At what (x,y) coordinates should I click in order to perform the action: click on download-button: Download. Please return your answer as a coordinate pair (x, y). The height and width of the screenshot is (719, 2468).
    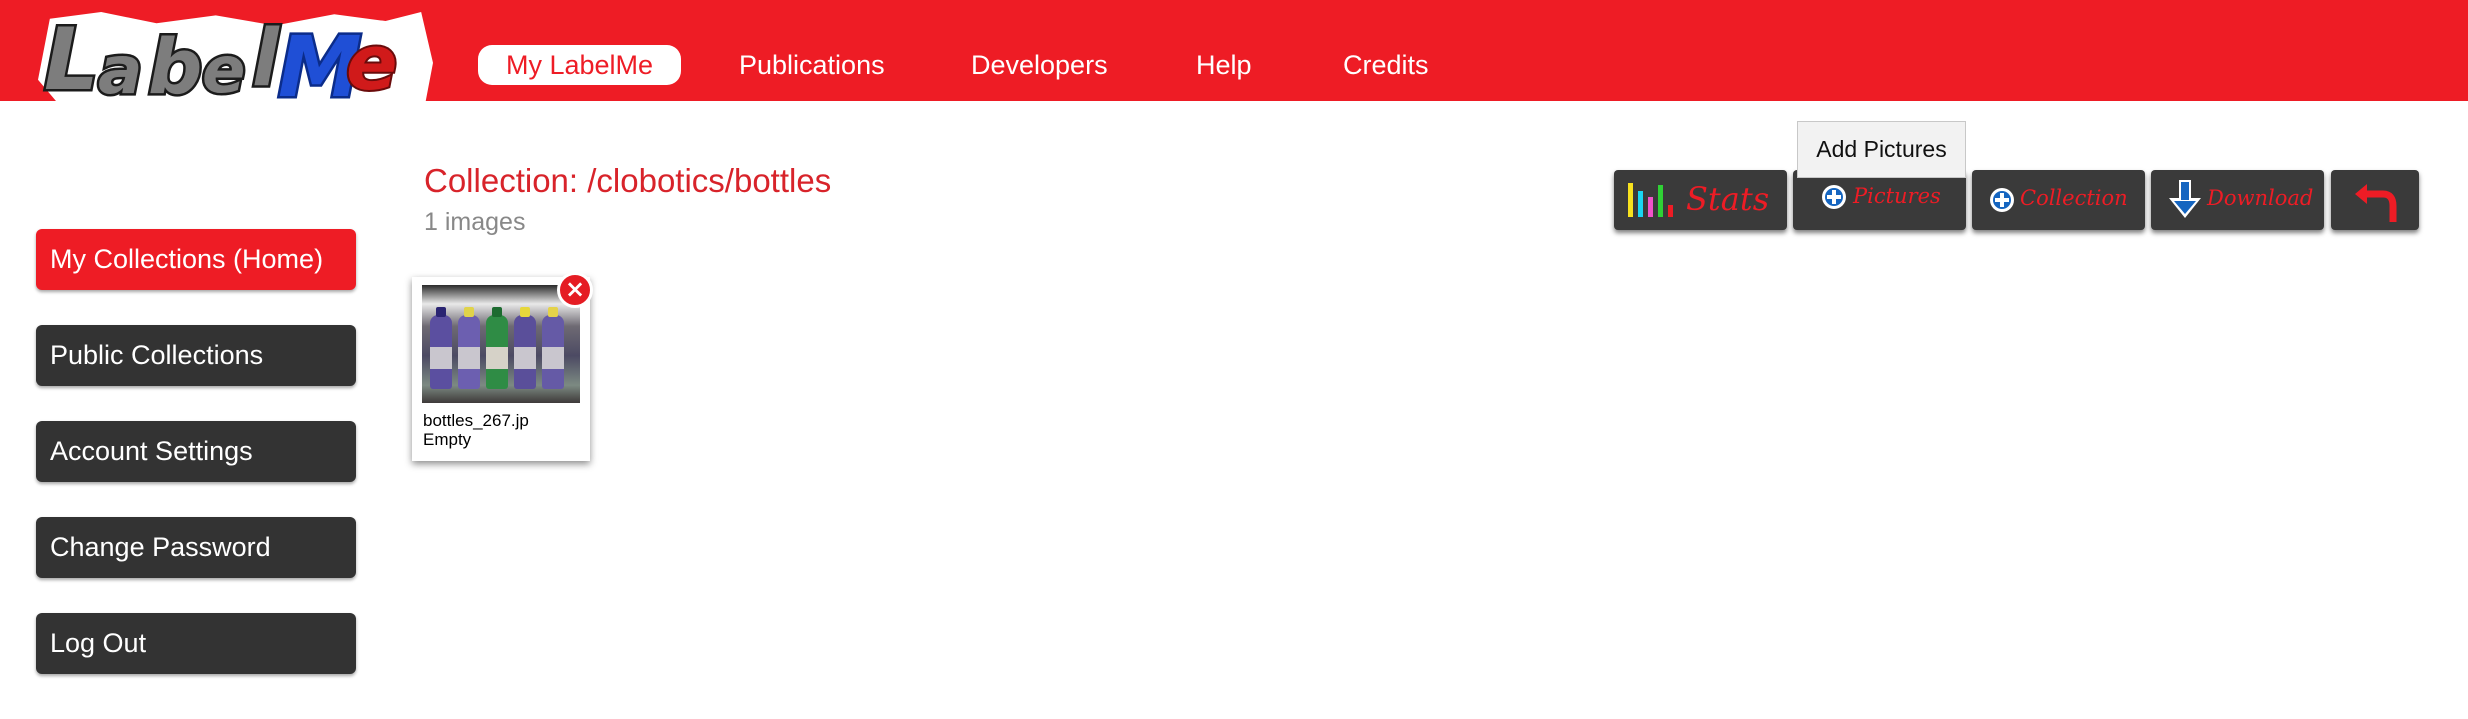
    Looking at the image, I should click on (2237, 200).